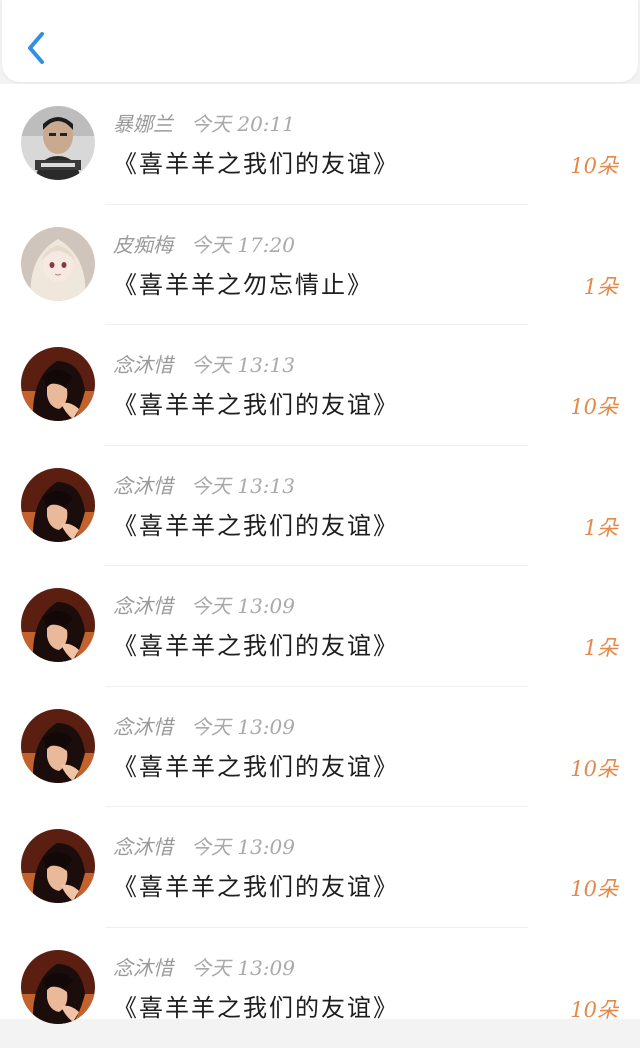 The height and width of the screenshot is (1048, 640). I want to click on back-button, so click(37, 48).